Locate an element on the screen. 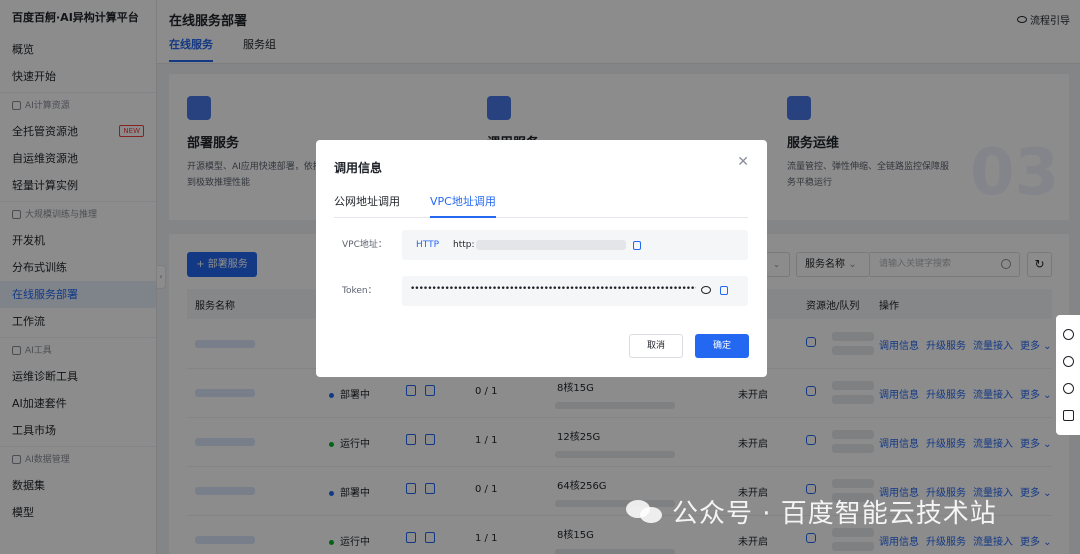 Image resolution: width=1080 pixels, height=554 pixels. vpc-url-value is located at coordinates (551, 245).